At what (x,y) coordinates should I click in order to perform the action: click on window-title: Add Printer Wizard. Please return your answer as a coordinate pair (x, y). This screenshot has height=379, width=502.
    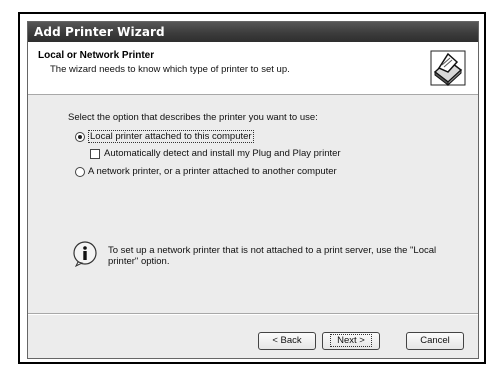
    Looking at the image, I should click on (253, 32).